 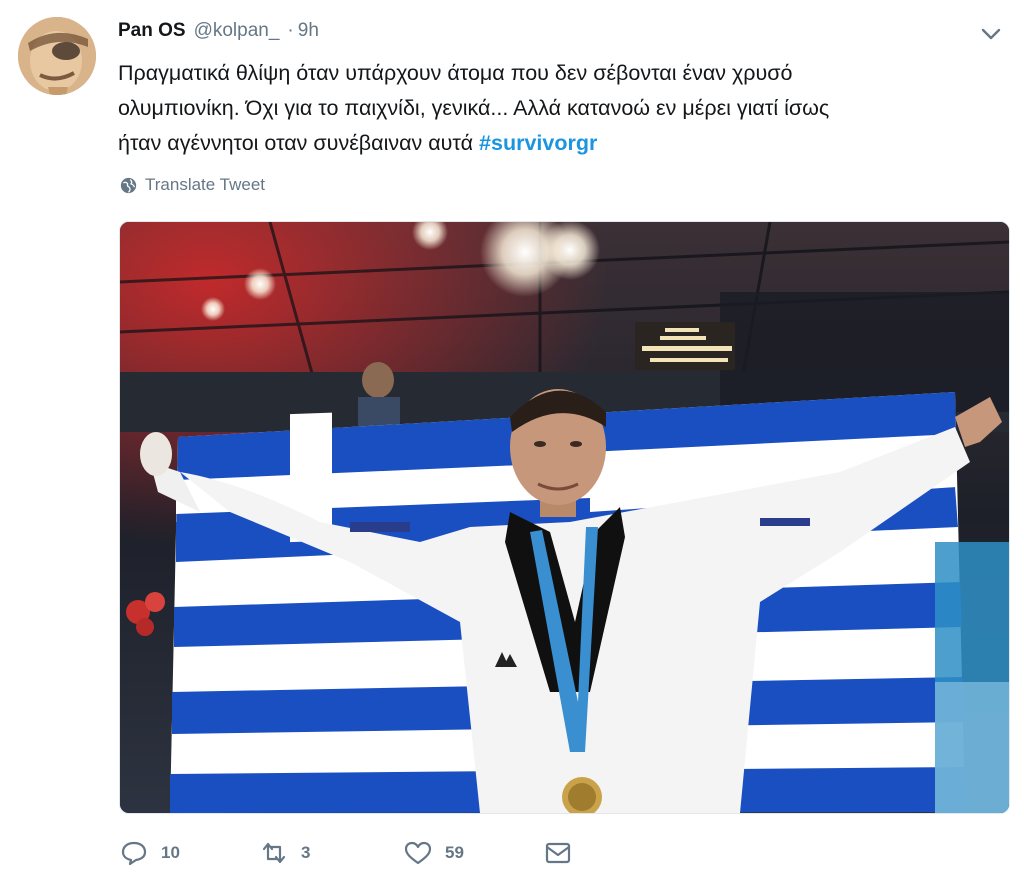 What do you see at coordinates (454, 852) in the screenshot?
I see `like-count: 59` at bounding box center [454, 852].